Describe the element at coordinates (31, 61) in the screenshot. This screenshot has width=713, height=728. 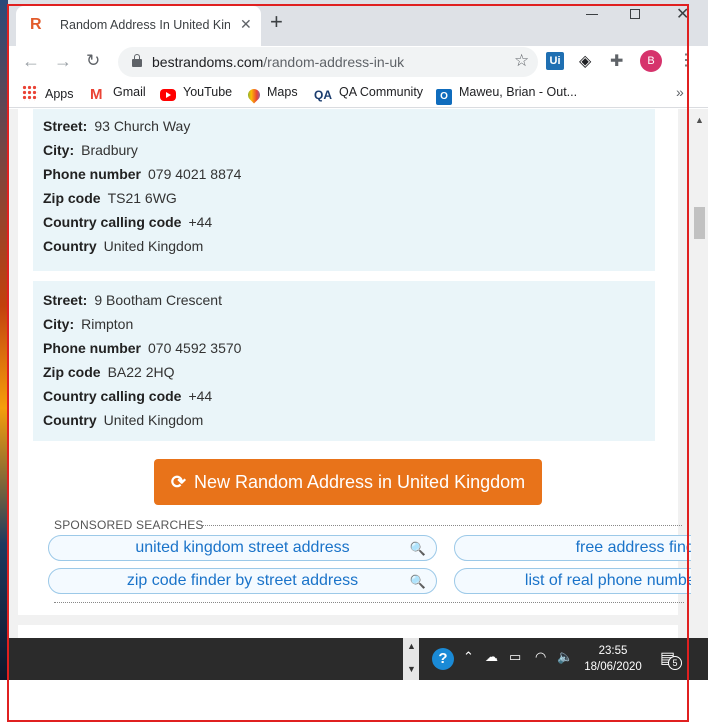
I see `back-arrow-icon: ←` at that location.